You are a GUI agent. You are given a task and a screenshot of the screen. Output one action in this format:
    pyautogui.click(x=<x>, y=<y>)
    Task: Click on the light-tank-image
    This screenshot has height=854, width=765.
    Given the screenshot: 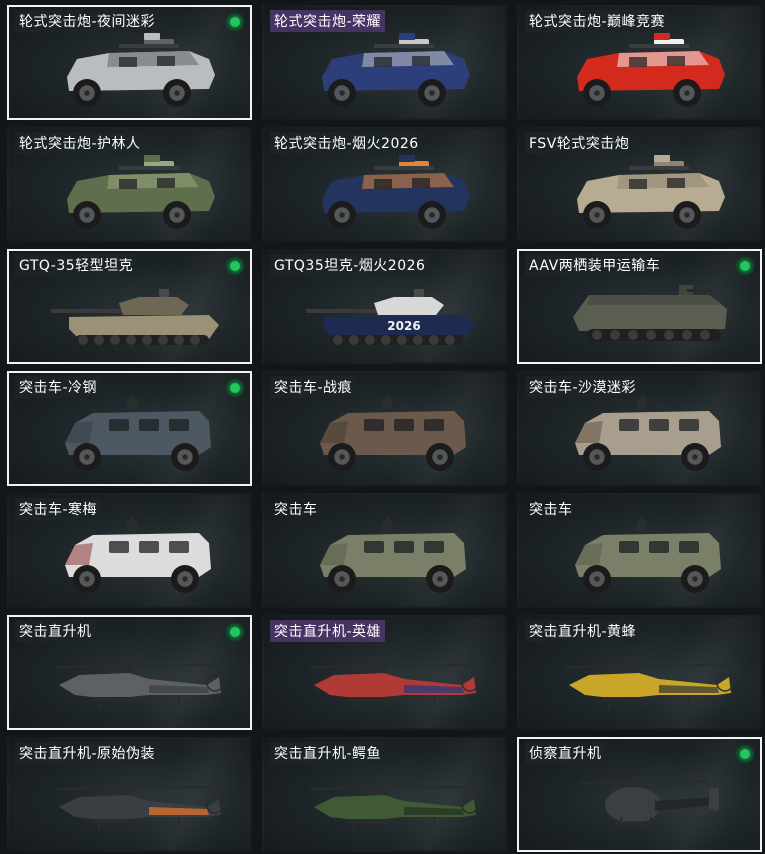 What is the action you would take?
    pyautogui.click(x=139, y=317)
    